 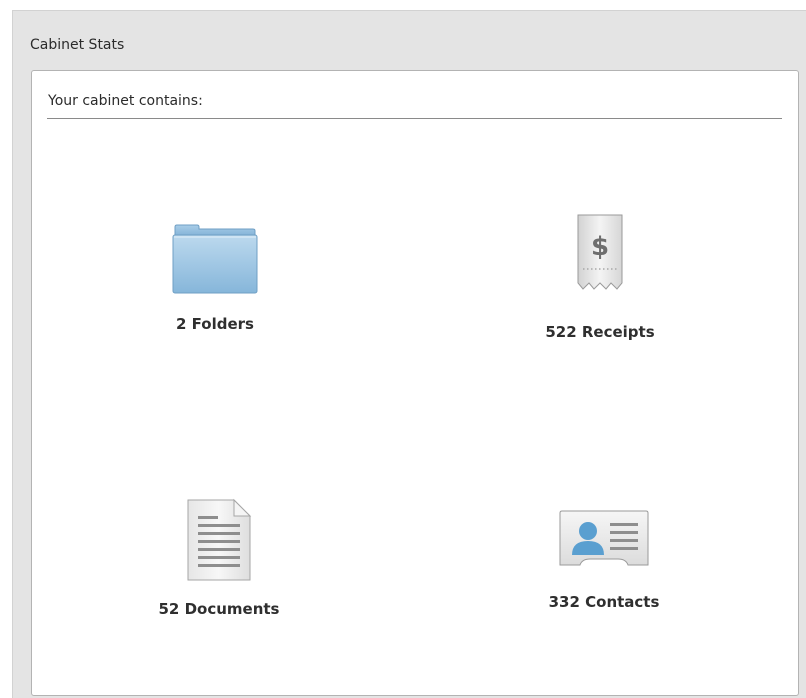 What do you see at coordinates (600, 332) in the screenshot?
I see `receipts-count-label: 522 Receipts` at bounding box center [600, 332].